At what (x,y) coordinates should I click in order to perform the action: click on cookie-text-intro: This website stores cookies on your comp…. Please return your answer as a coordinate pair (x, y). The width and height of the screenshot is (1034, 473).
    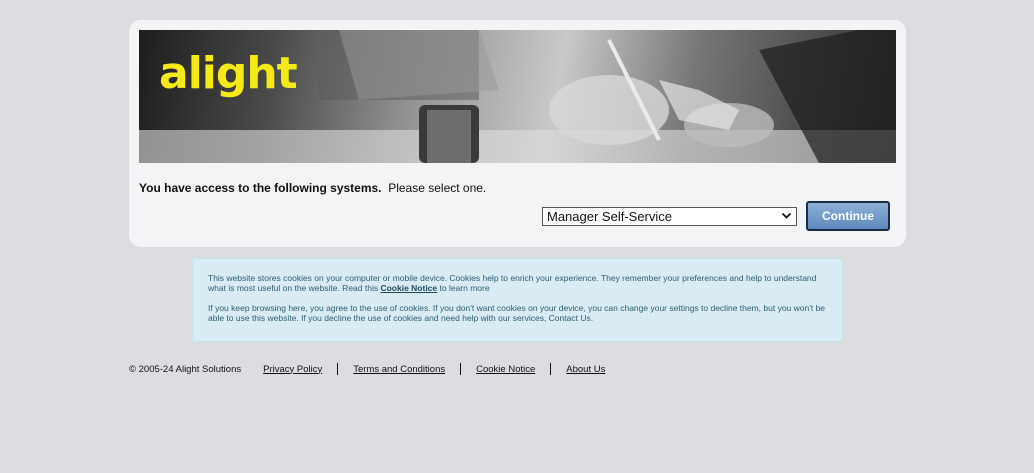
    Looking at the image, I should click on (512, 283).